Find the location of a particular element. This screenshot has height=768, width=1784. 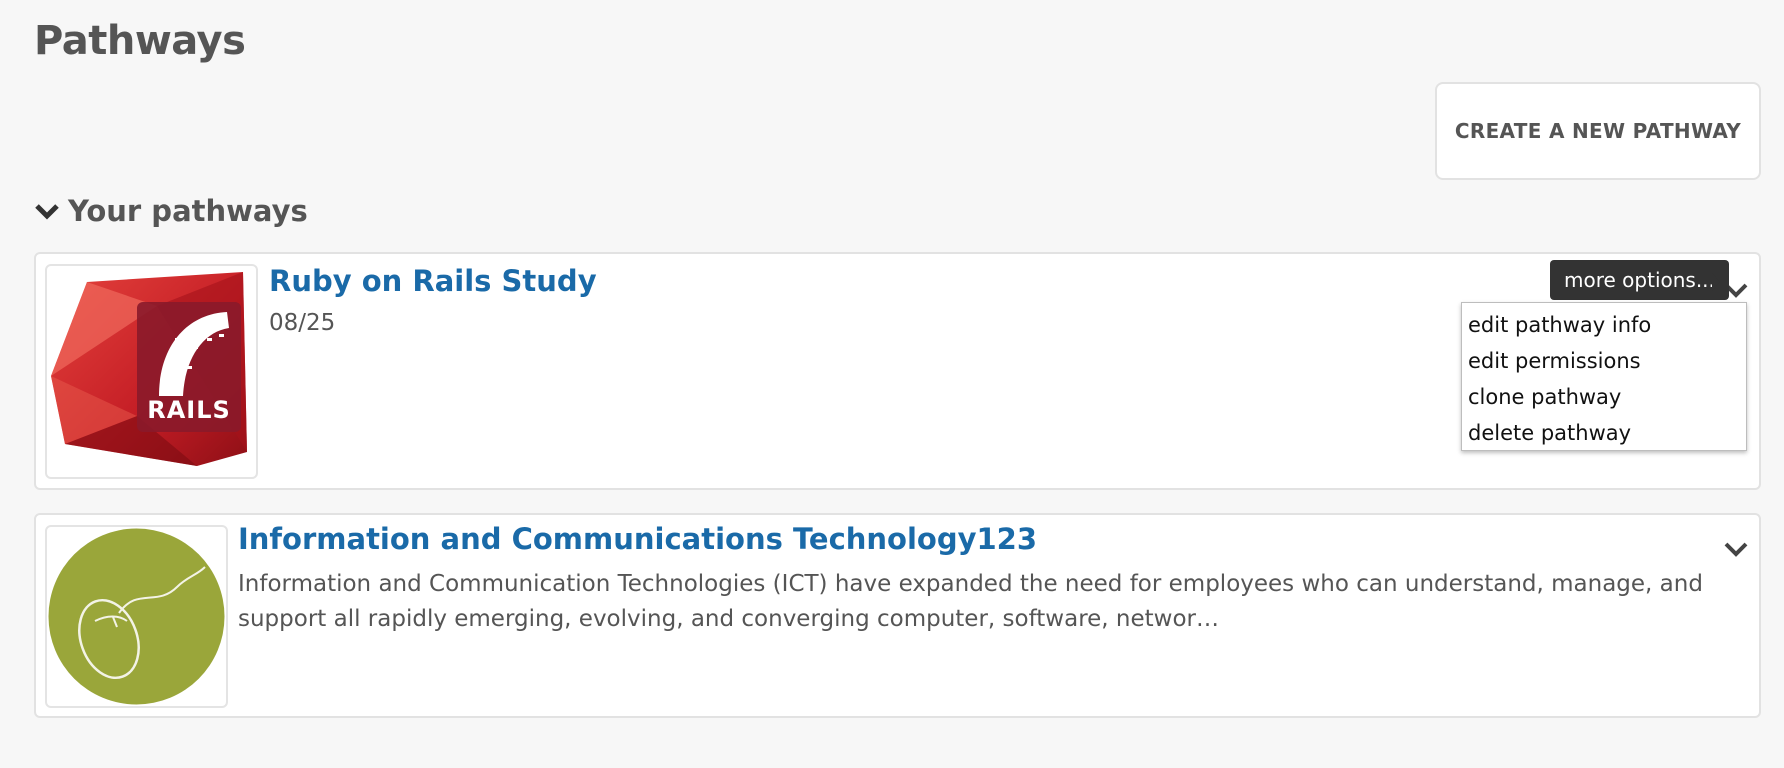

menu-item-clone-pathway: clone pathway is located at coordinates (1604, 397).